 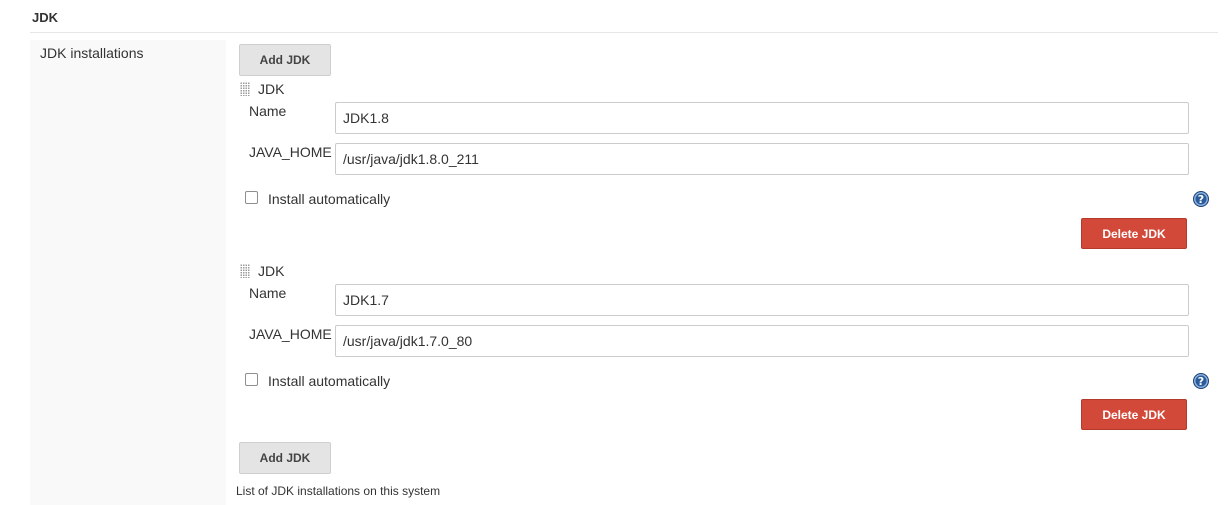 What do you see at coordinates (624, 32) in the screenshot?
I see `section-divider` at bounding box center [624, 32].